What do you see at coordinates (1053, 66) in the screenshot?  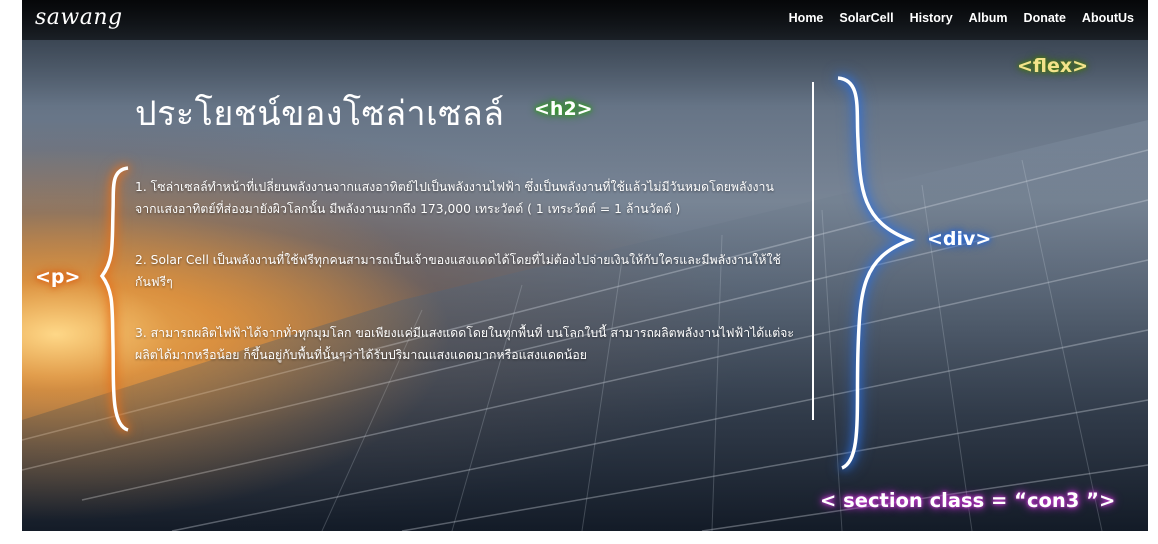 I see `annotation-flex: <flex>` at bounding box center [1053, 66].